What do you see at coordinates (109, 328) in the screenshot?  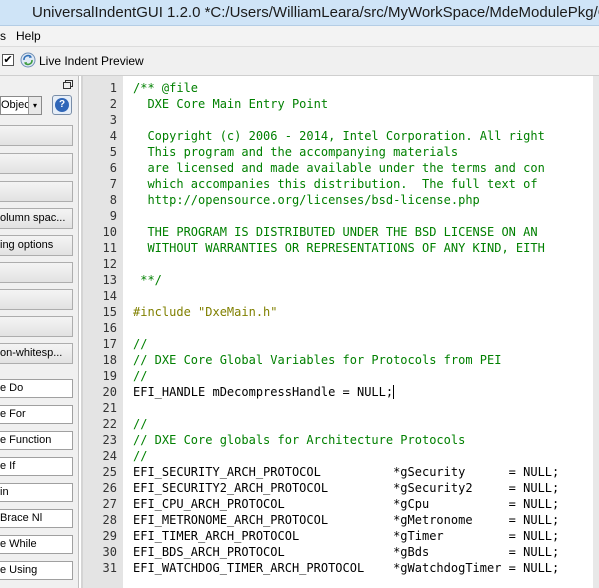 I see `line-number: 16` at bounding box center [109, 328].